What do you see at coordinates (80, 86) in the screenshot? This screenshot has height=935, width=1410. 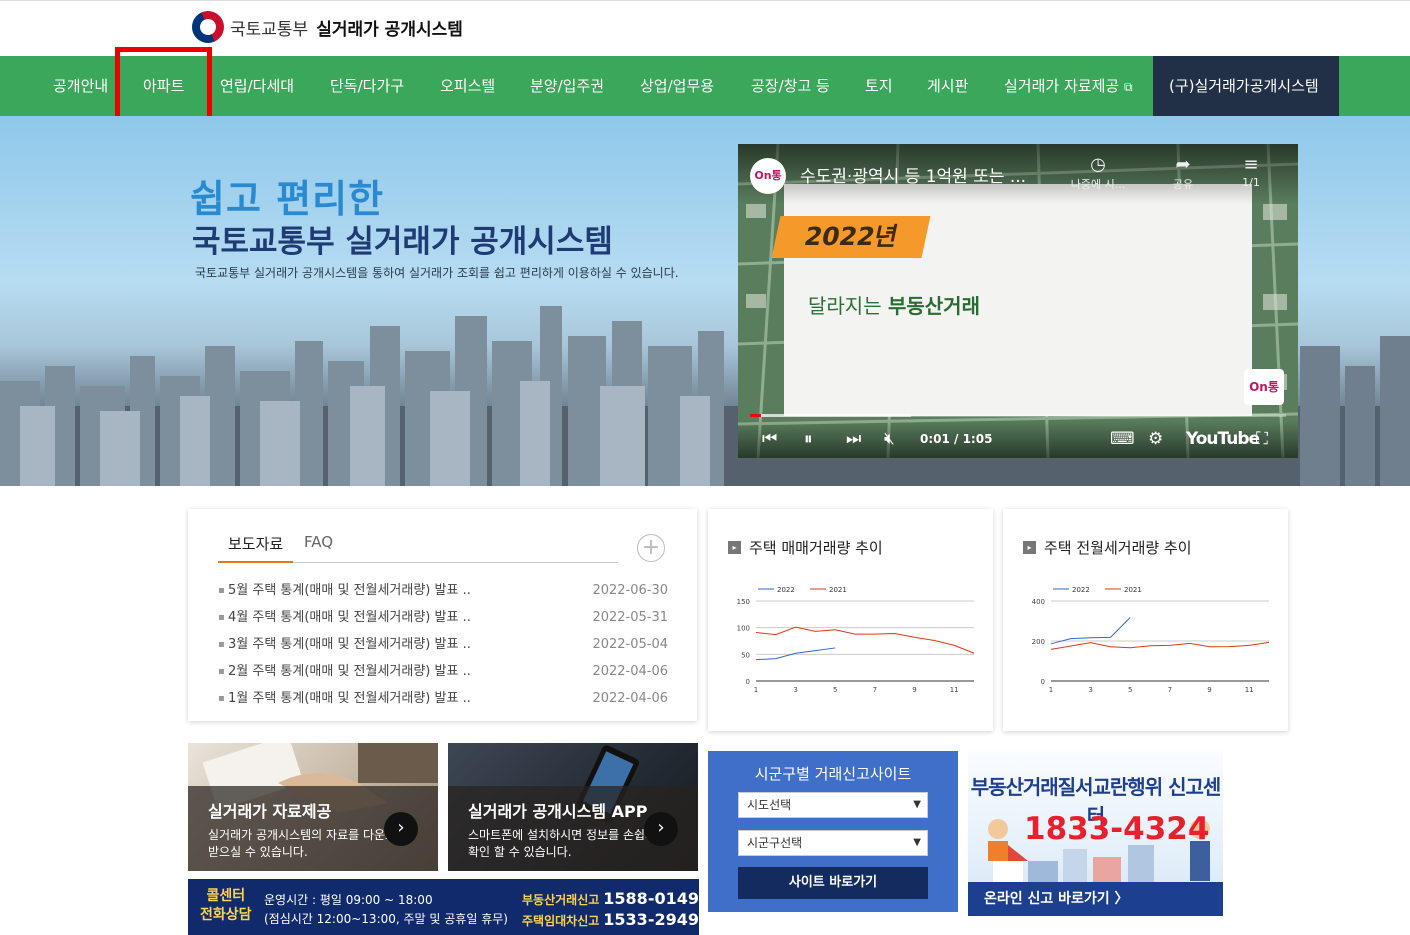 I see `nav-item-guide: 공개안내` at bounding box center [80, 86].